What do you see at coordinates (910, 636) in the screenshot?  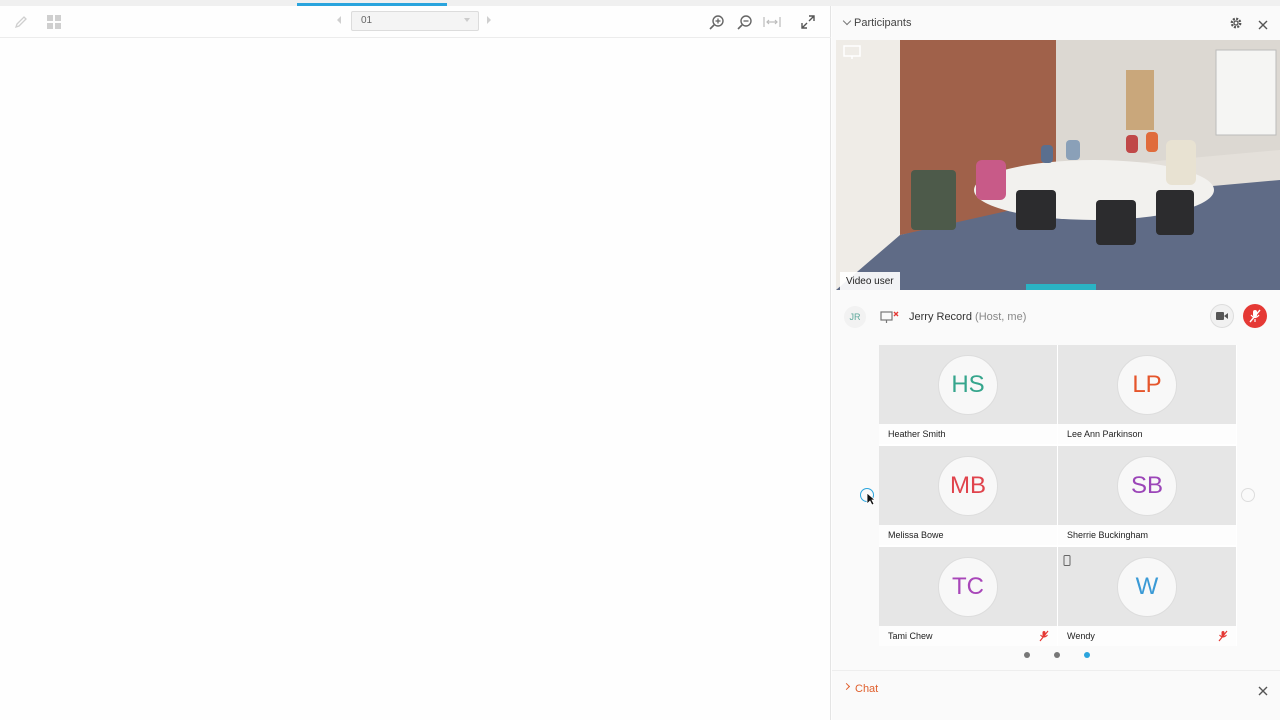 I see `participant-name: Tami Chew` at bounding box center [910, 636].